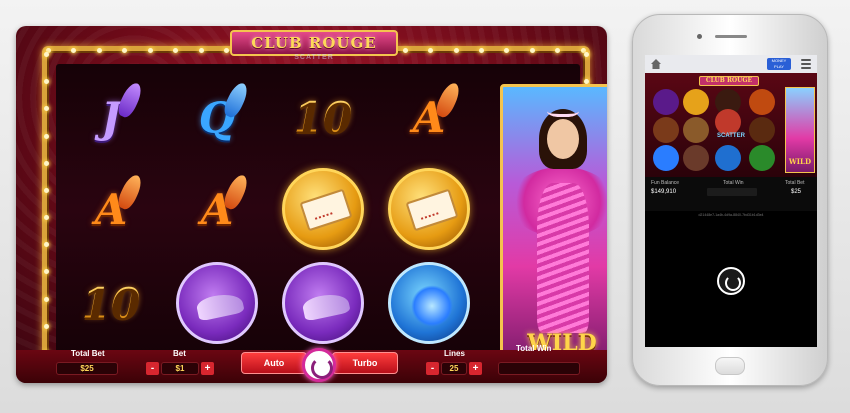 The height and width of the screenshot is (413, 850). What do you see at coordinates (88, 353) in the screenshot?
I see `total-bet-label: Total Bet` at bounding box center [88, 353].